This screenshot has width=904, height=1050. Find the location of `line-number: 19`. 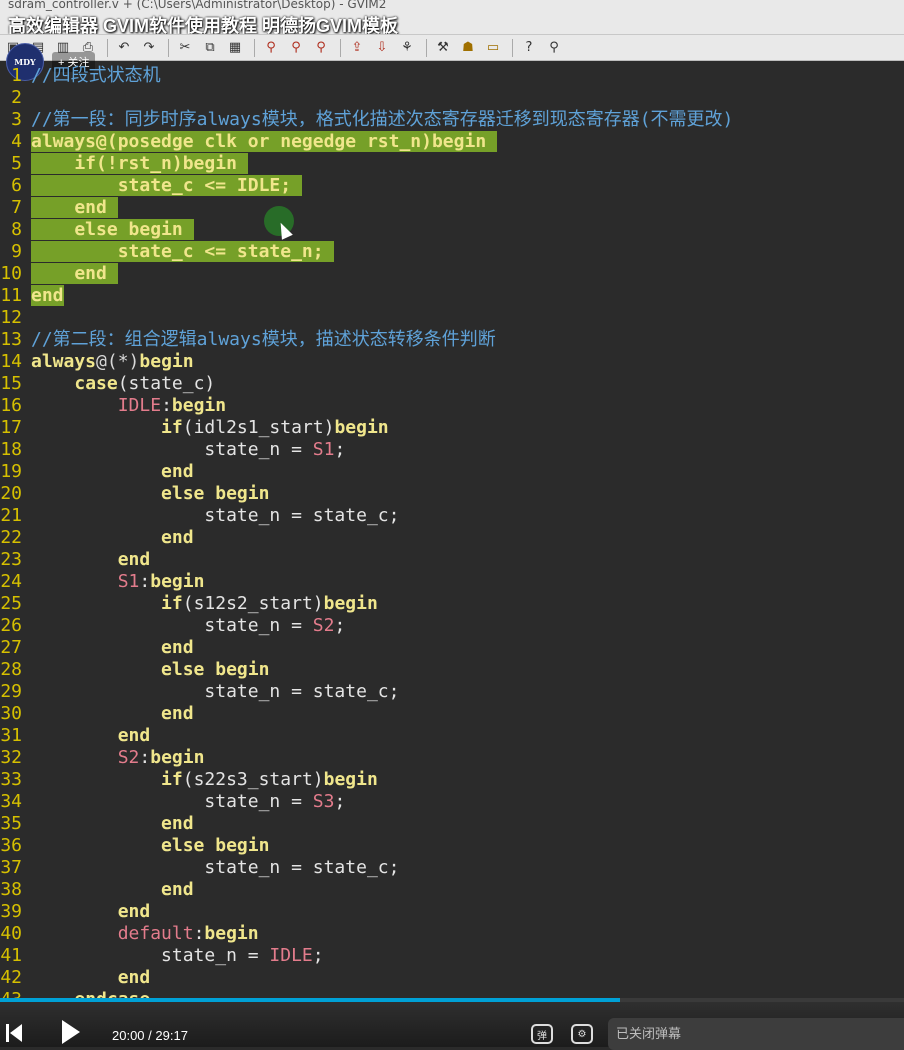

line-number: 19 is located at coordinates (11, 471).